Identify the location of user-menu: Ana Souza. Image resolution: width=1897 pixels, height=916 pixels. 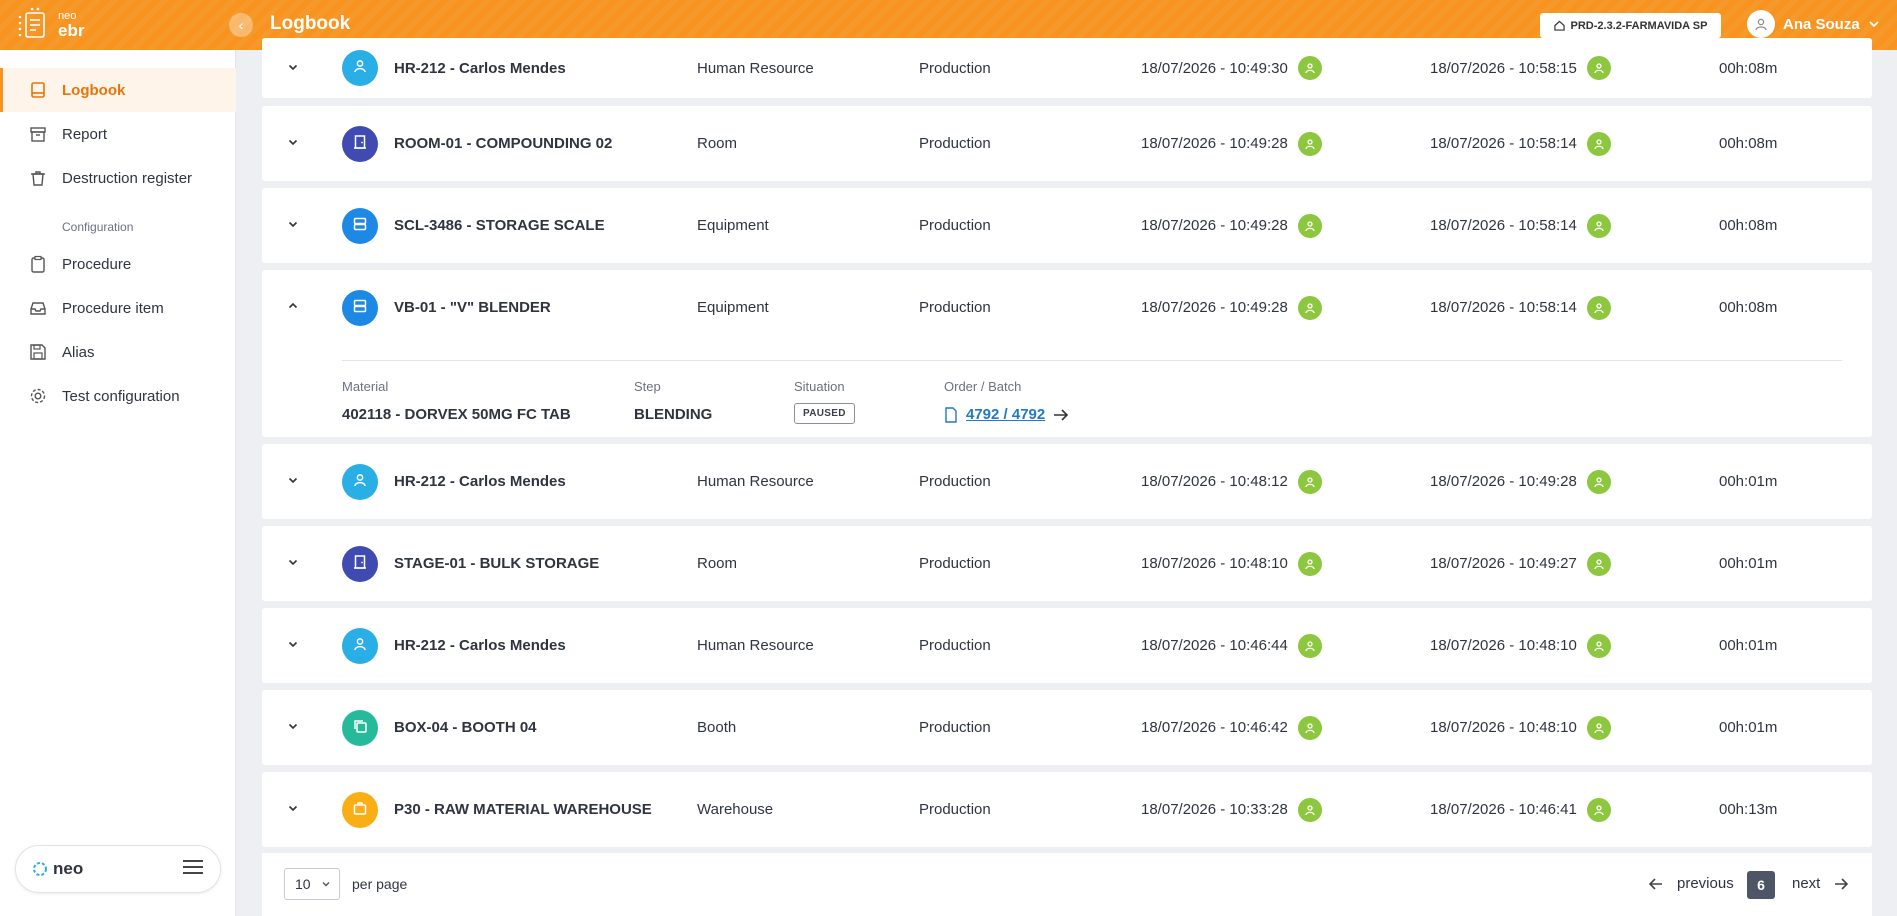
(1813, 24).